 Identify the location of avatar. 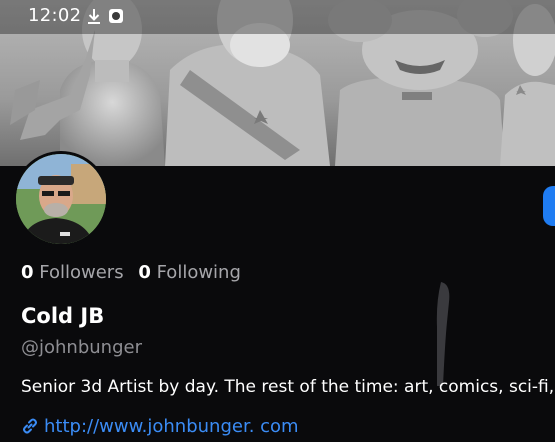
(61, 199).